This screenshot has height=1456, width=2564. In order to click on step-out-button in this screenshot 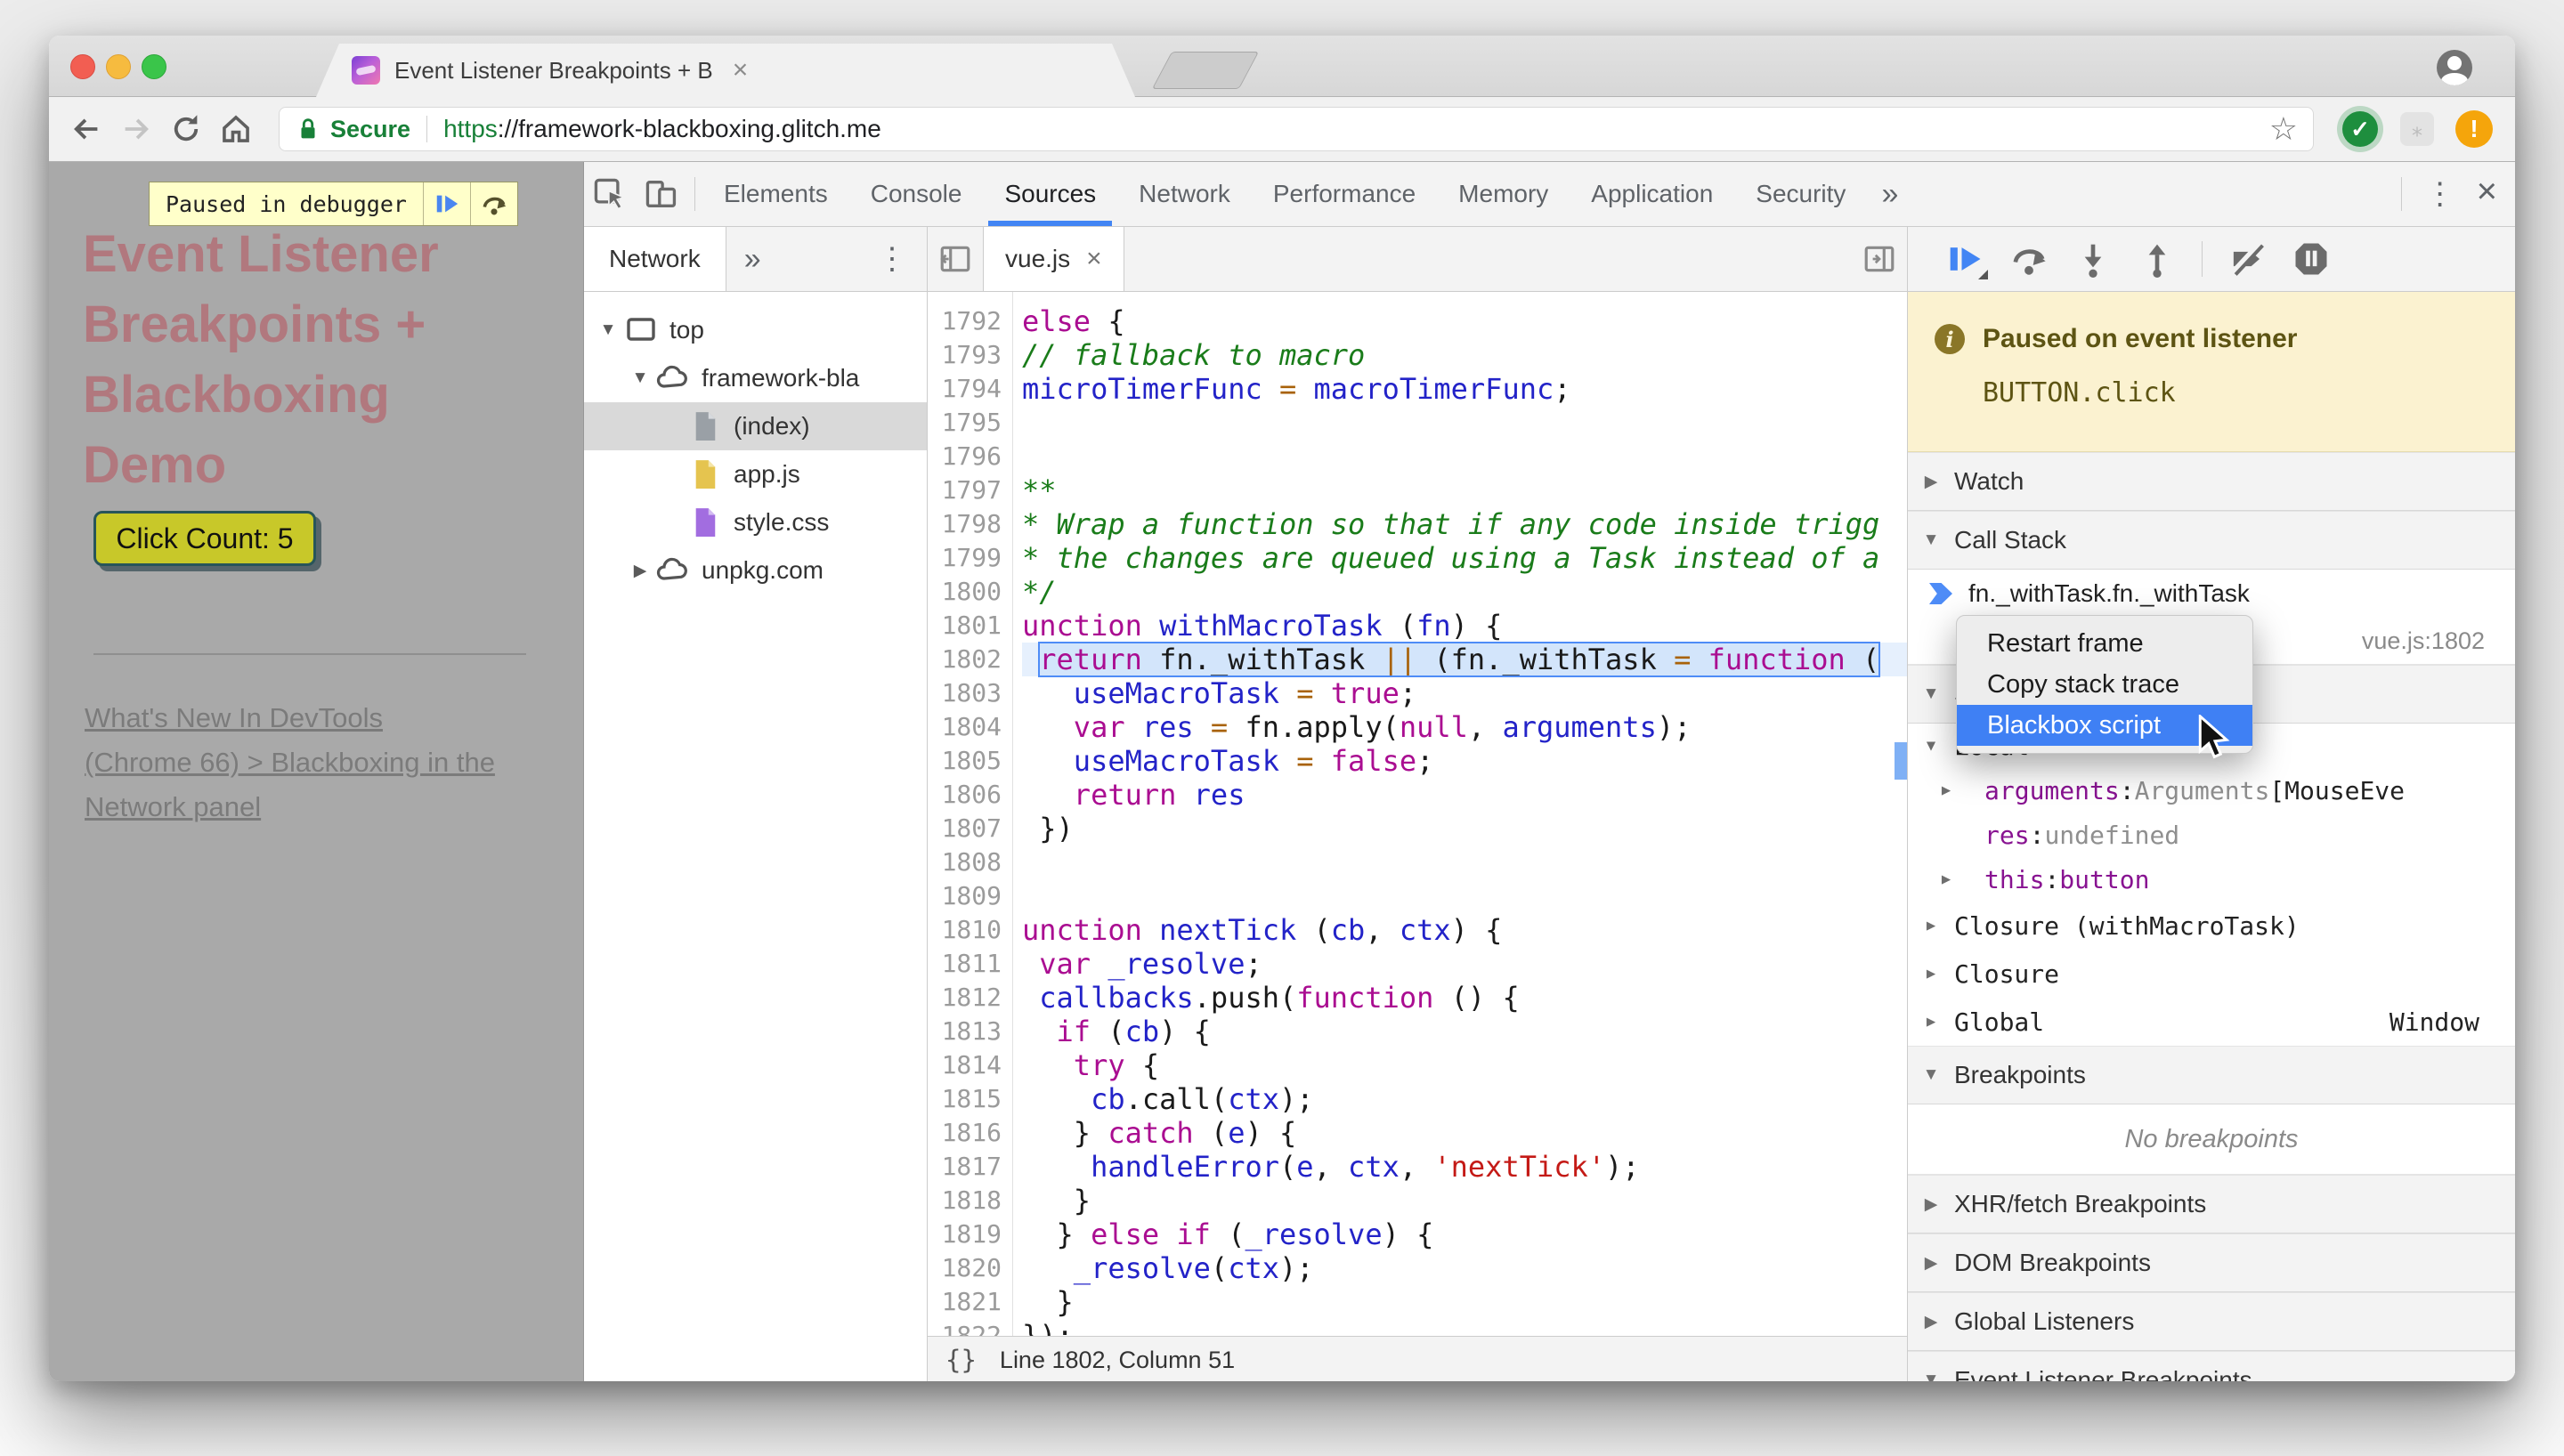, I will do `click(2157, 259)`.